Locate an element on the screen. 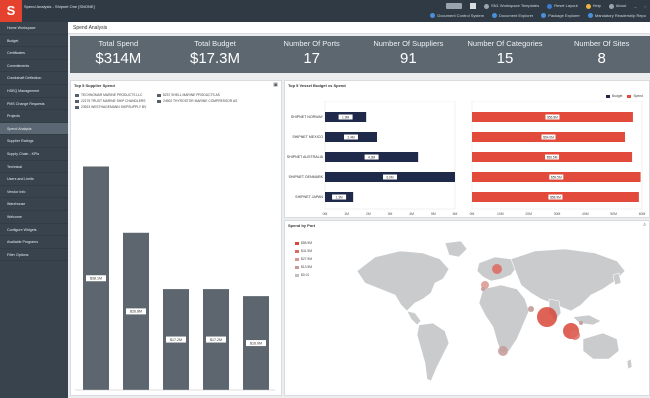 The image size is (650, 398). page-header: Spend Analysis is located at coordinates (359, 28).